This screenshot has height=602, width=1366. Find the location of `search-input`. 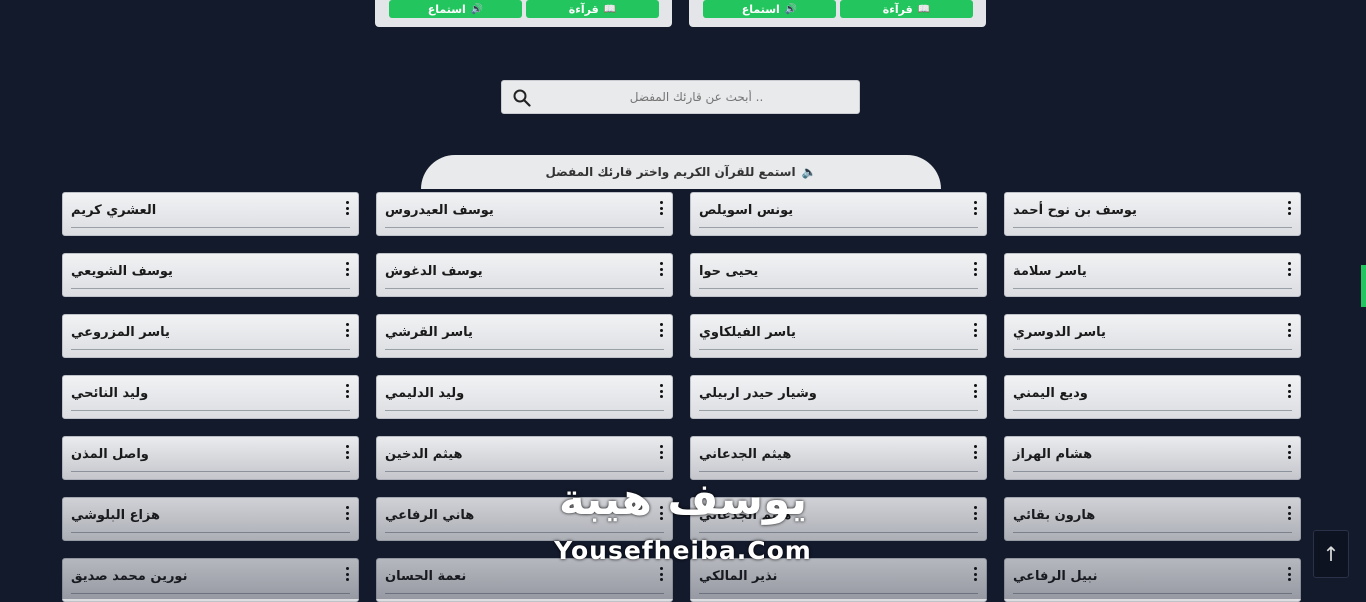

search-input is located at coordinates (696, 97).